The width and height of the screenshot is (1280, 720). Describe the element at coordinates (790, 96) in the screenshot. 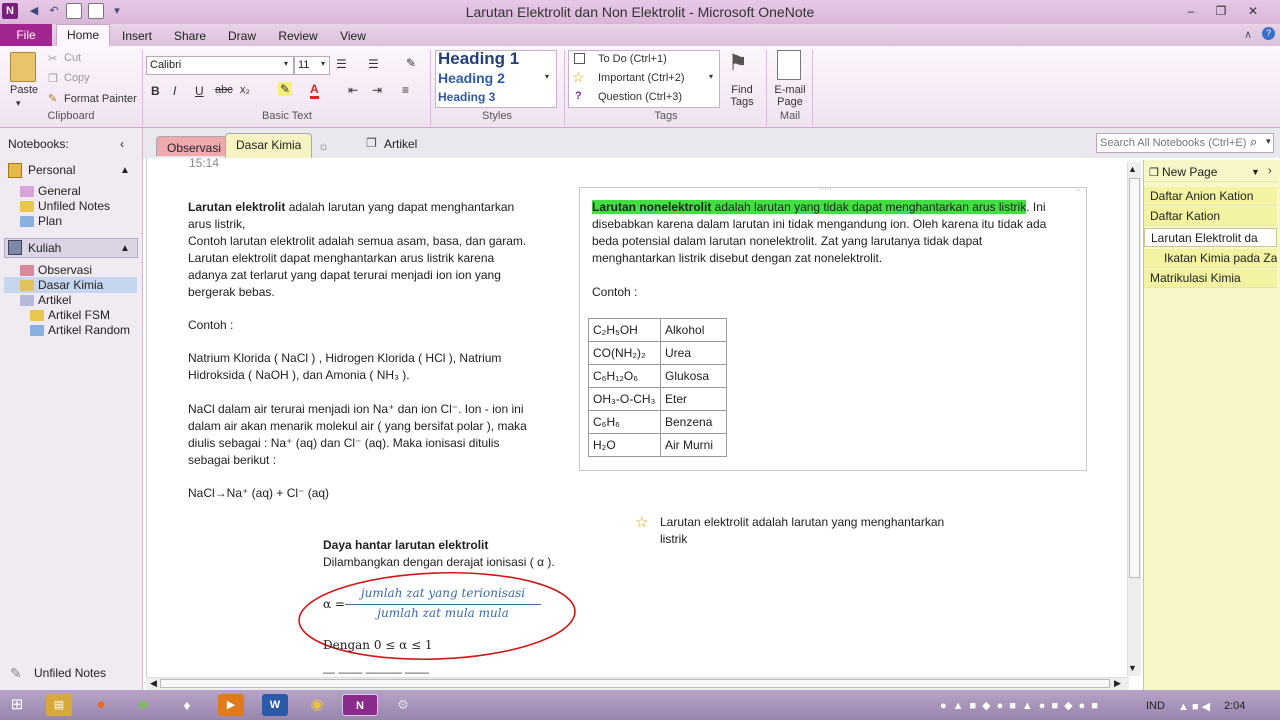

I see `email-page-button: E-mail Page` at that location.